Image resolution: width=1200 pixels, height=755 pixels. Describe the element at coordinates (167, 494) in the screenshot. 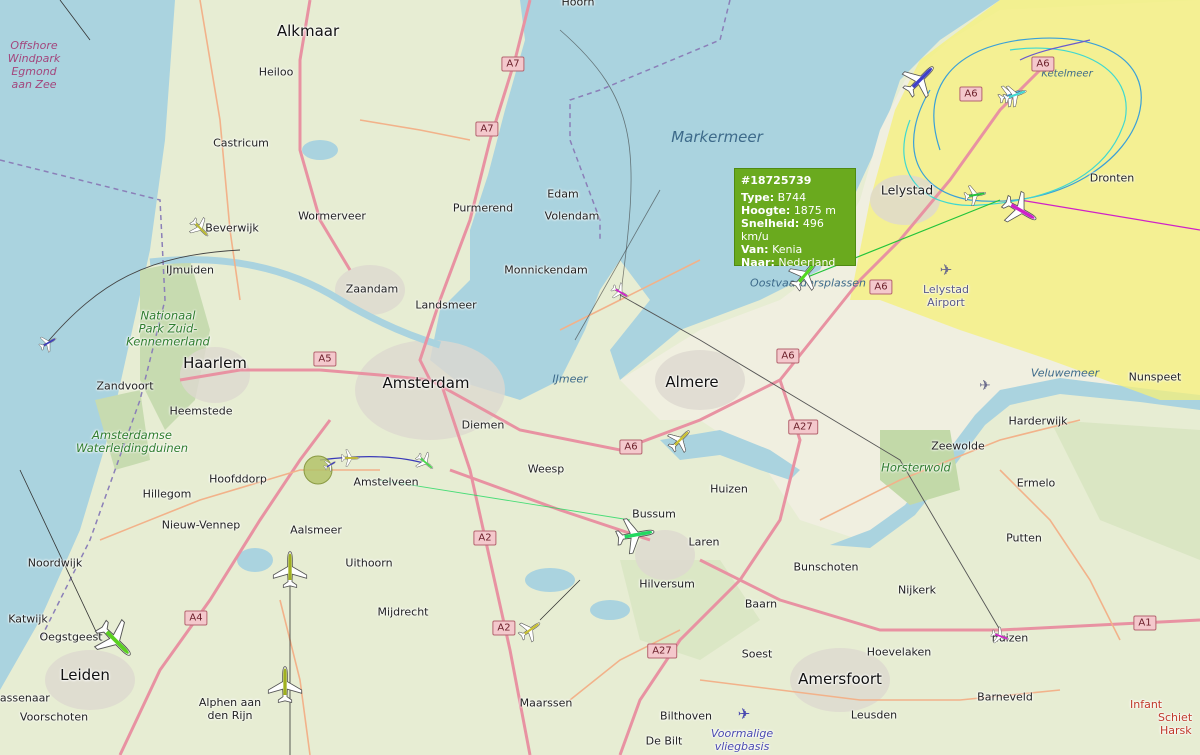

I see `place-hillegom: Hillegom` at that location.